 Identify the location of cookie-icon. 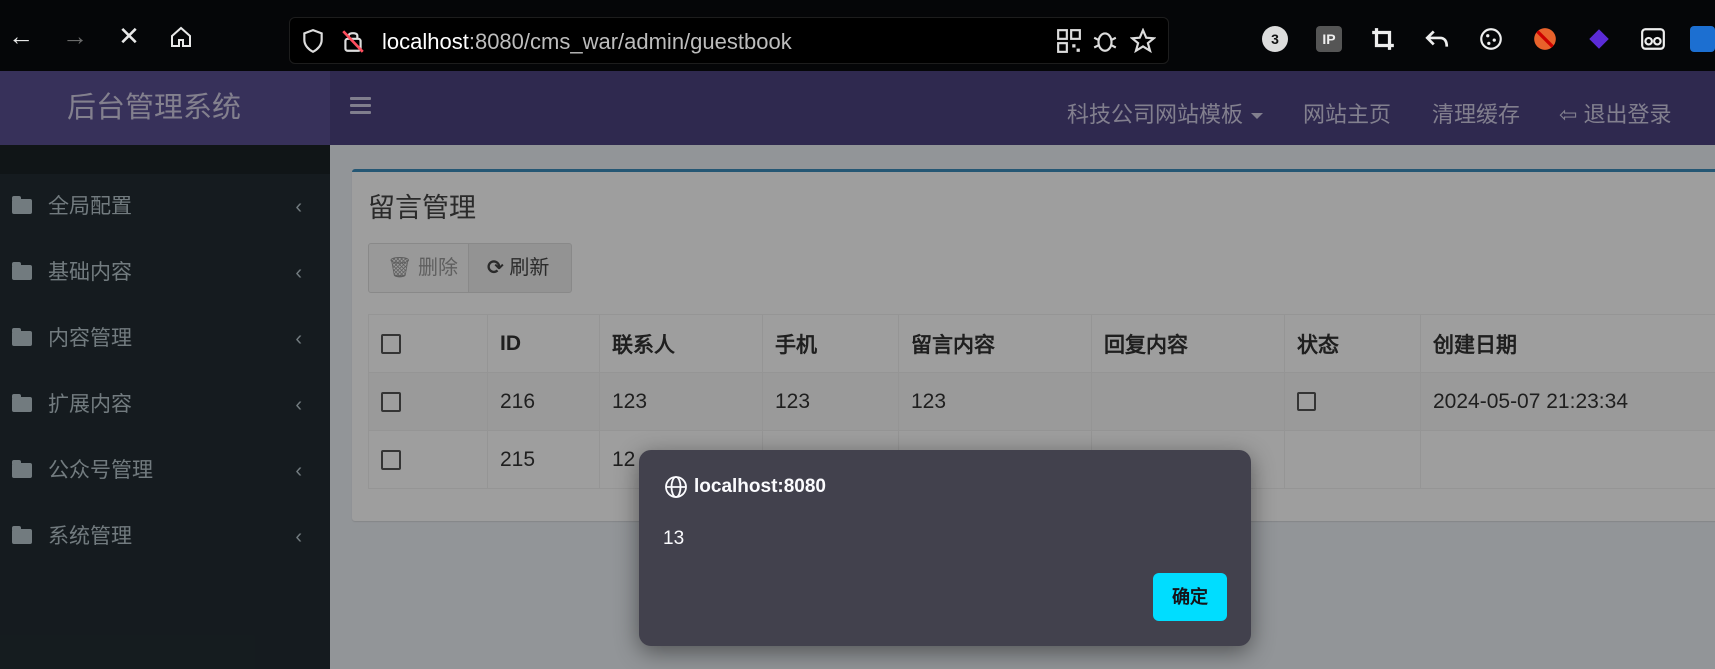
(1491, 39).